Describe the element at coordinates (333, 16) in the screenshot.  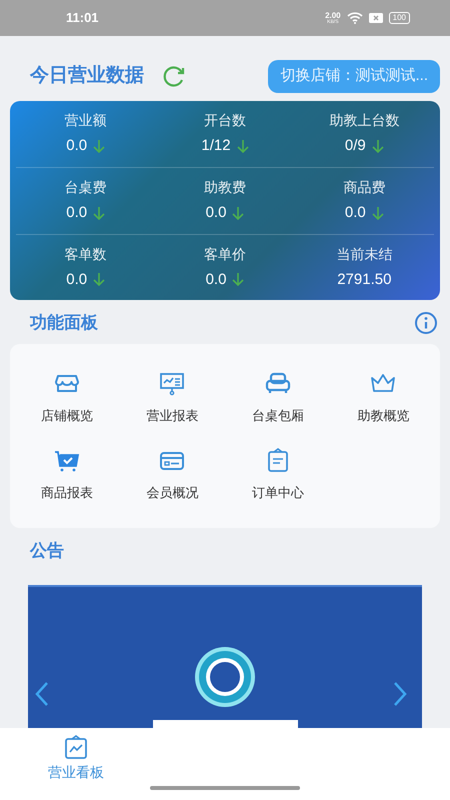
I see `network-speed: 2.00` at that location.